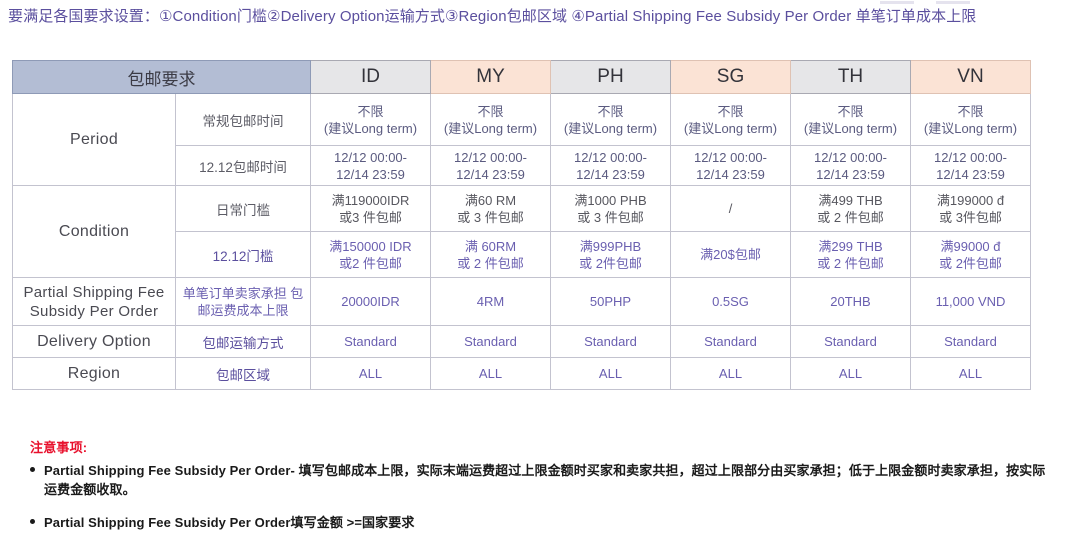 The height and width of the screenshot is (538, 1080). I want to click on cell-condition-daily-id: 满119000IDR 或3 件包邮, so click(370, 208).